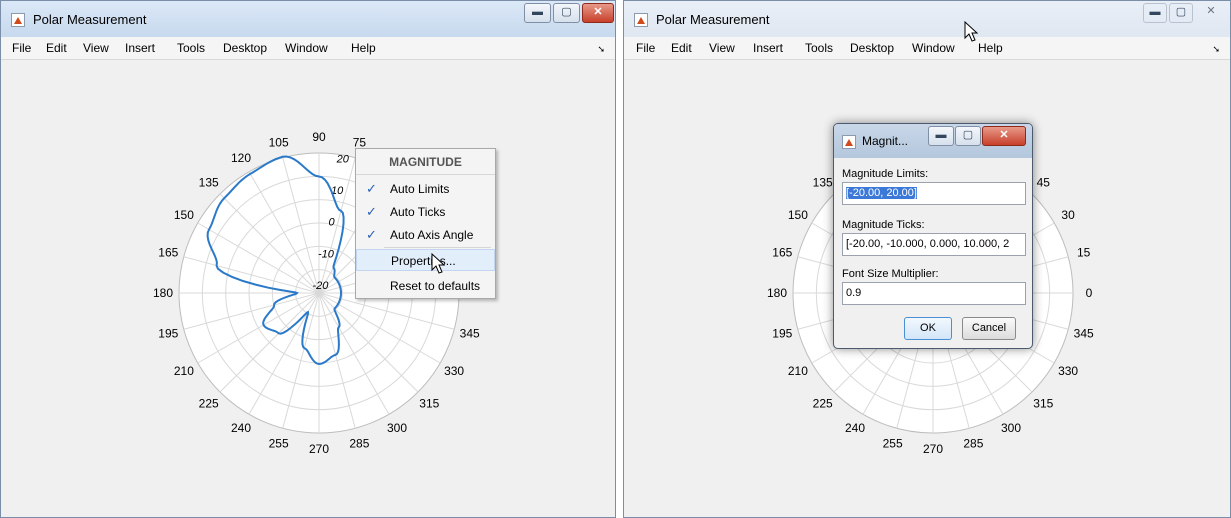 Image resolution: width=1231 pixels, height=518 pixels. I want to click on dialog-maximize-button: ▢, so click(968, 136).